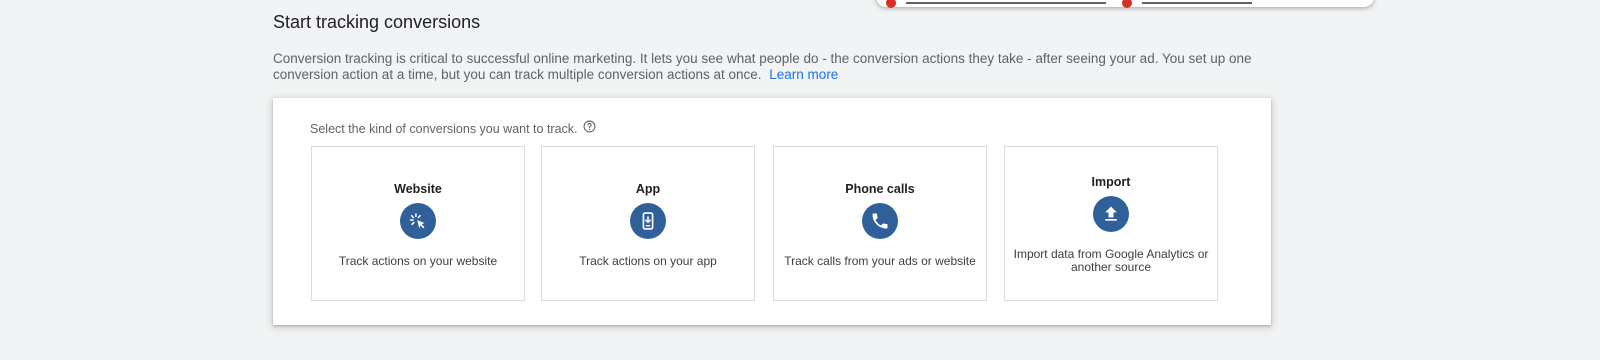  What do you see at coordinates (1111, 182) in the screenshot?
I see `option-title: Import` at bounding box center [1111, 182].